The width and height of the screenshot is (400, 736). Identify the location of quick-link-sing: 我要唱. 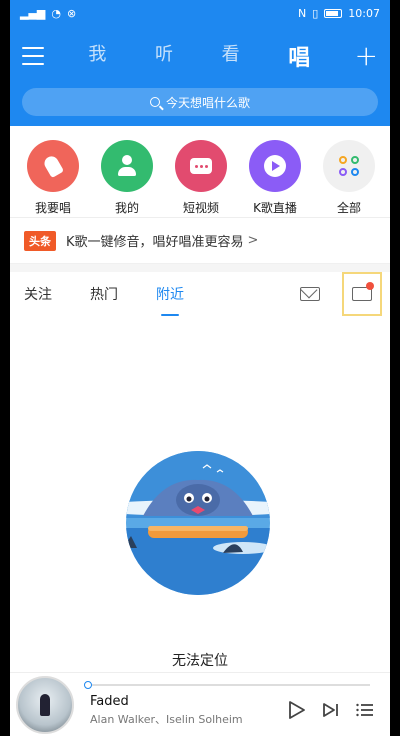
(53, 178).